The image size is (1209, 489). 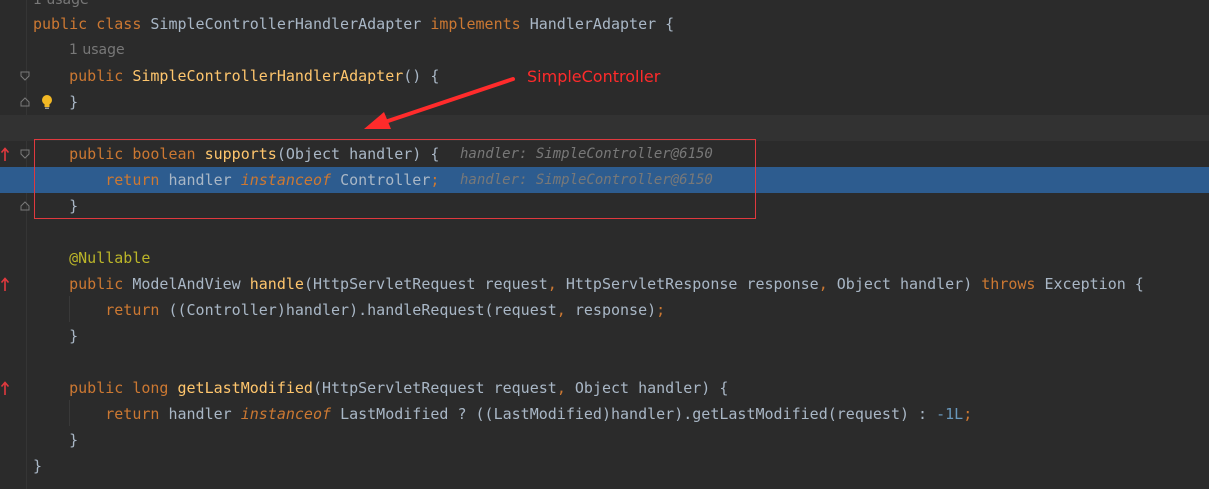 I want to click on inlay-hint-supports: handler: SimpleController@6150, so click(x=586, y=154).